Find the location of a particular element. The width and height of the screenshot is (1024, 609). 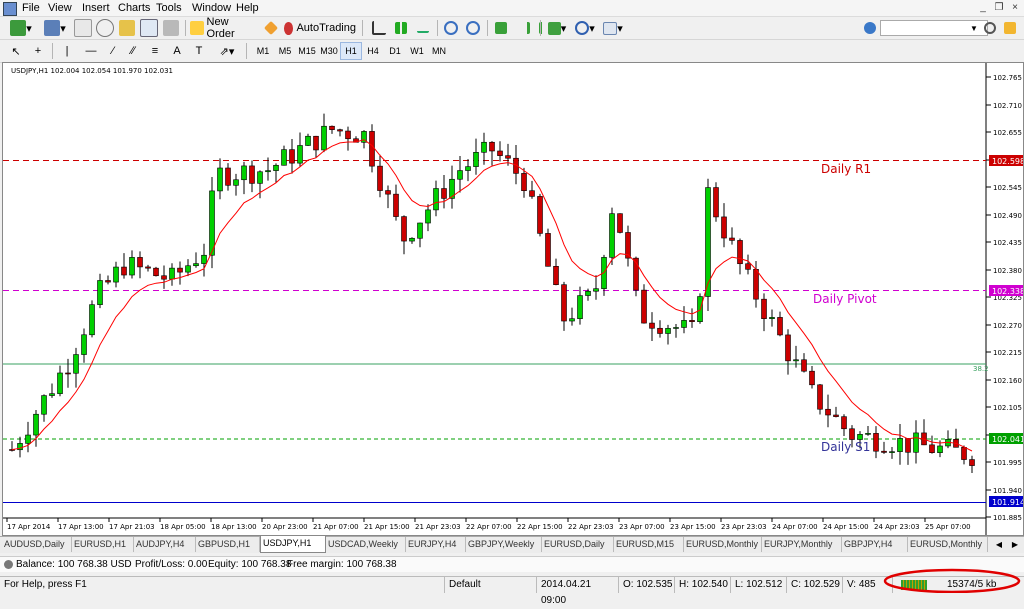

menu-file: File is located at coordinates (31, 8).